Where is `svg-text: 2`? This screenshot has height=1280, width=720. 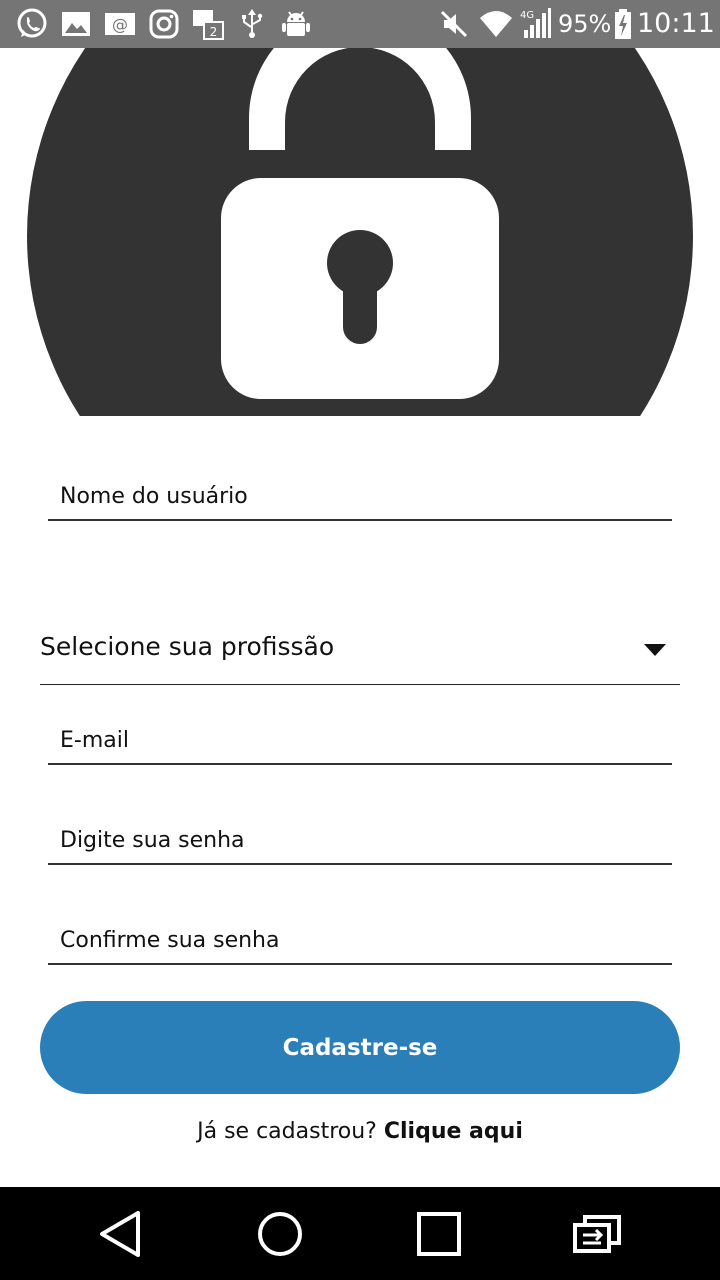 svg-text: 2 is located at coordinates (214, 32).